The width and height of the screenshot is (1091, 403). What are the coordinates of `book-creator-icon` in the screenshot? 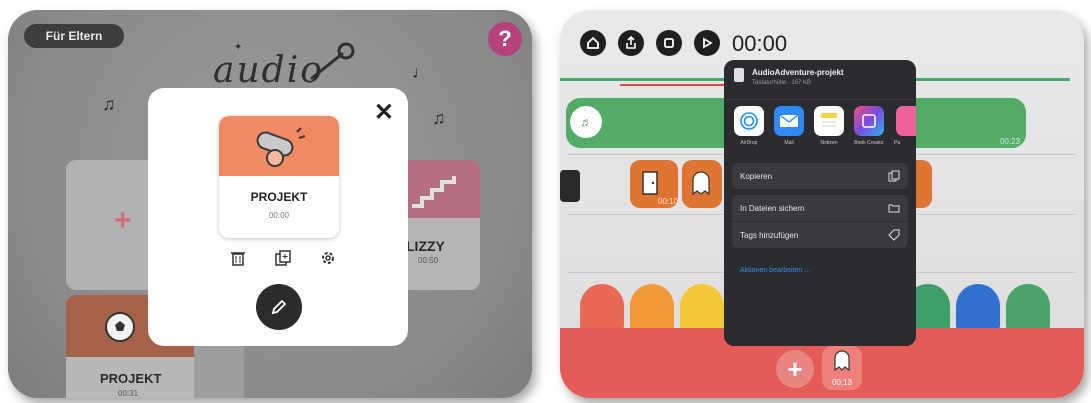 It's located at (869, 121).